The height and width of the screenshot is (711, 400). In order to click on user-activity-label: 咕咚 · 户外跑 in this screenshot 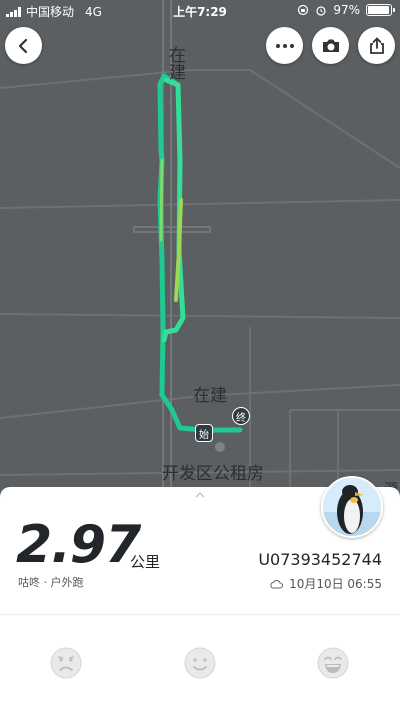, I will do `click(51, 582)`.